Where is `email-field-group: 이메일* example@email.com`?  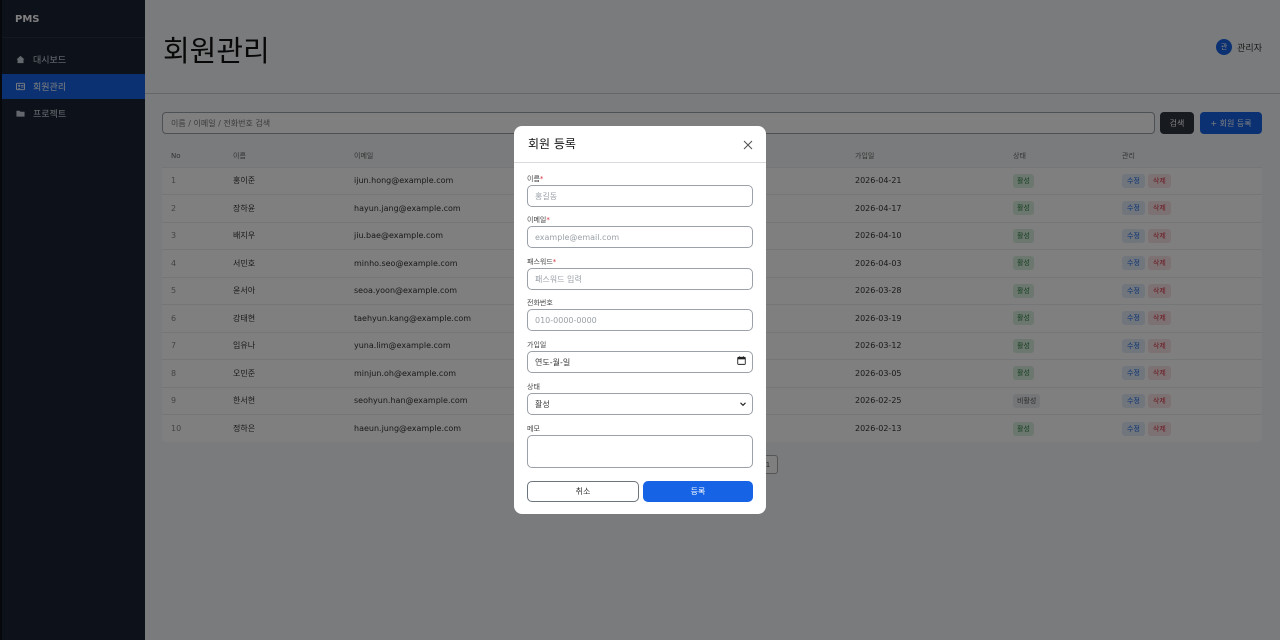
email-field-group: 이메일* example@email.com is located at coordinates (640, 231).